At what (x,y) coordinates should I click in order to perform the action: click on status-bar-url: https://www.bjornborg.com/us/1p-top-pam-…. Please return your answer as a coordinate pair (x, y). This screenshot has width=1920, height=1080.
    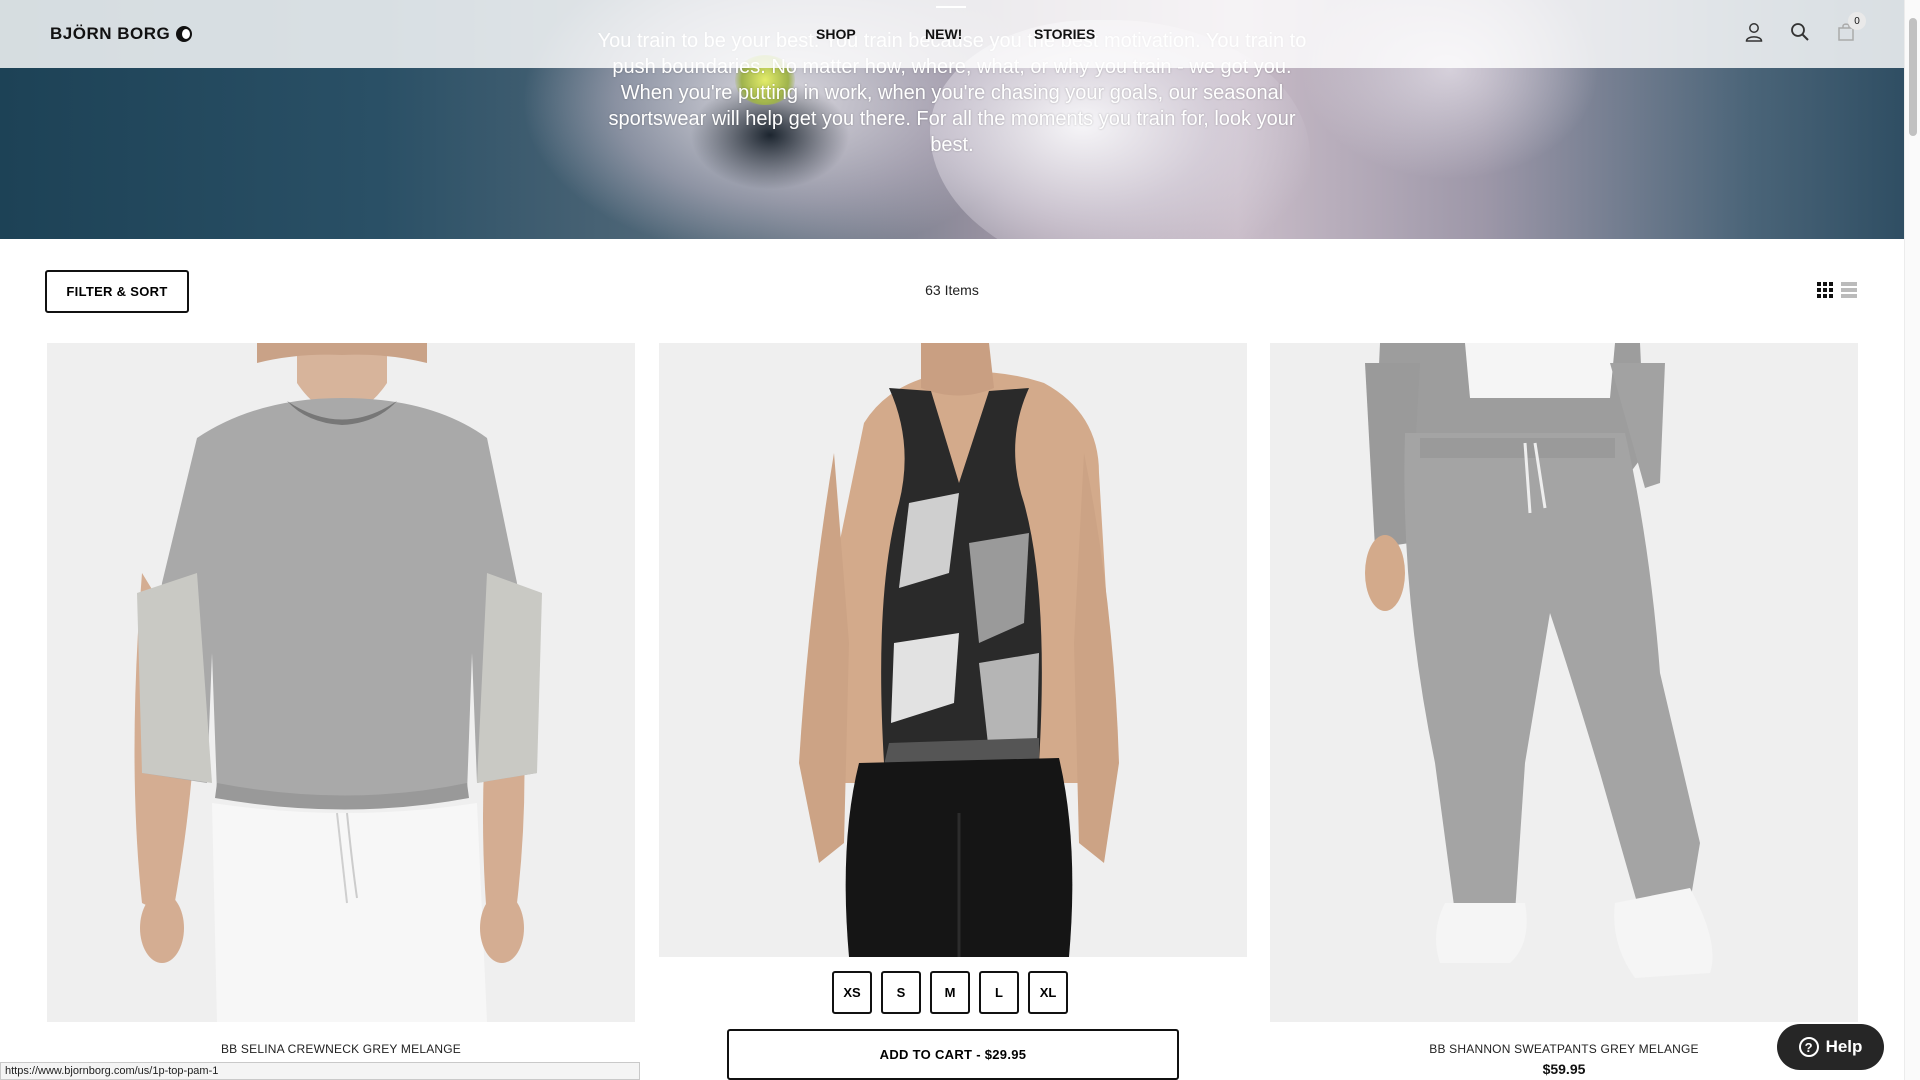
    Looking at the image, I should click on (320, 1071).